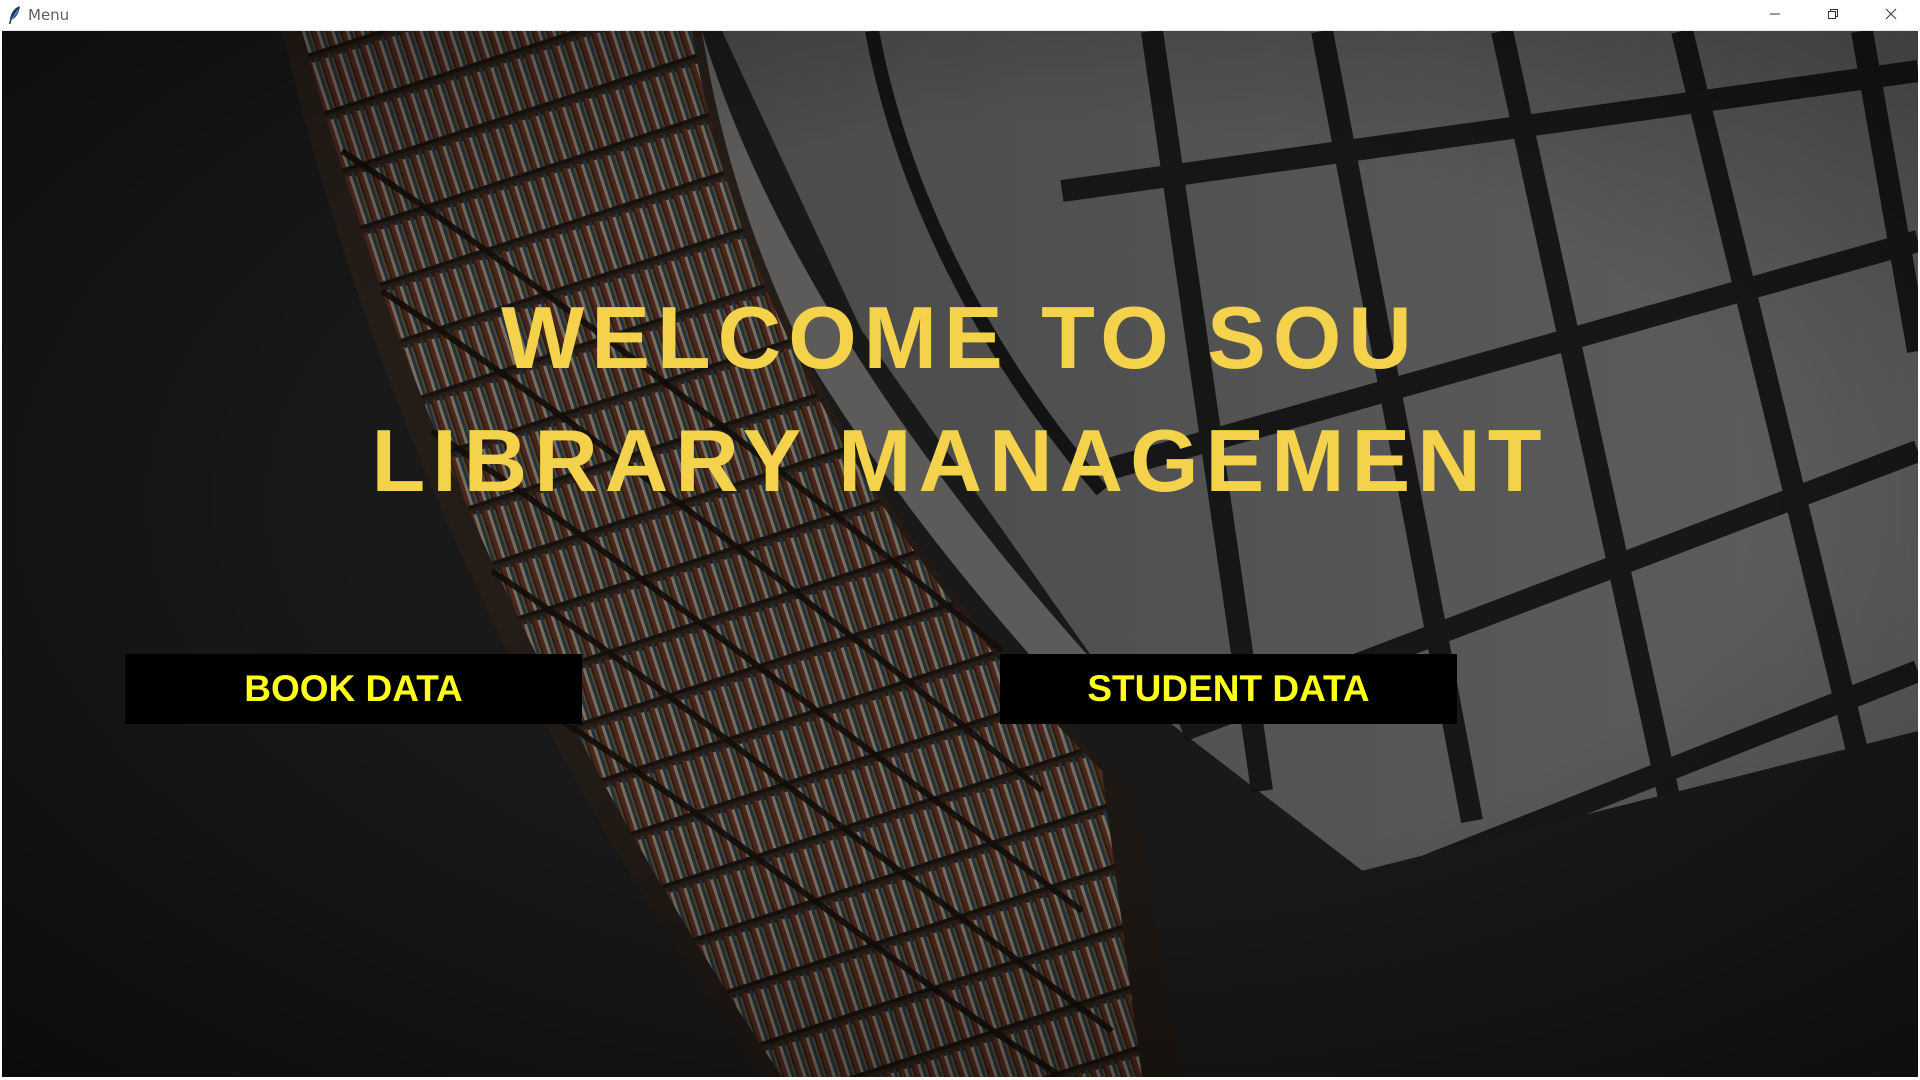 The image size is (1920, 1080). I want to click on close-button, so click(1891, 15).